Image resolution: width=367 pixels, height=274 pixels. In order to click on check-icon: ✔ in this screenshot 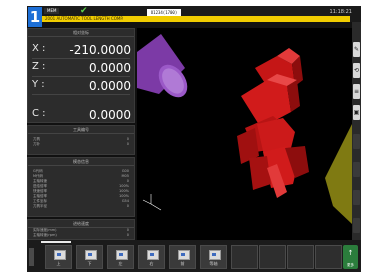, I will do `click(84, 11)`.